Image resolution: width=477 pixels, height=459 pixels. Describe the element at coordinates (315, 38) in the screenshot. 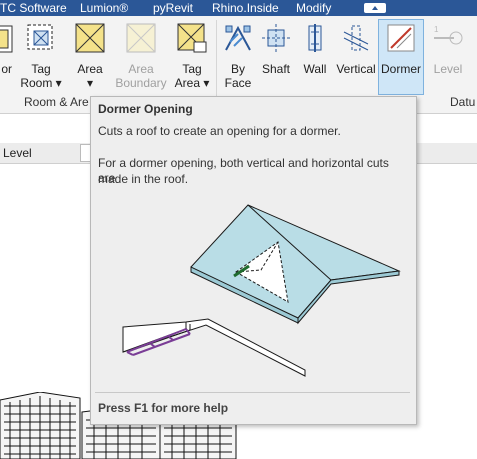

I see `wall-opening-icon` at that location.